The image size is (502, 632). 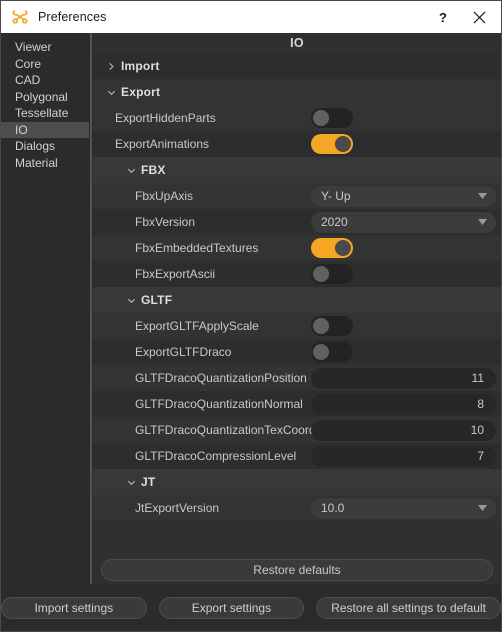 I want to click on dropdown-jtexportversion: 10.0, so click(x=403, y=508).